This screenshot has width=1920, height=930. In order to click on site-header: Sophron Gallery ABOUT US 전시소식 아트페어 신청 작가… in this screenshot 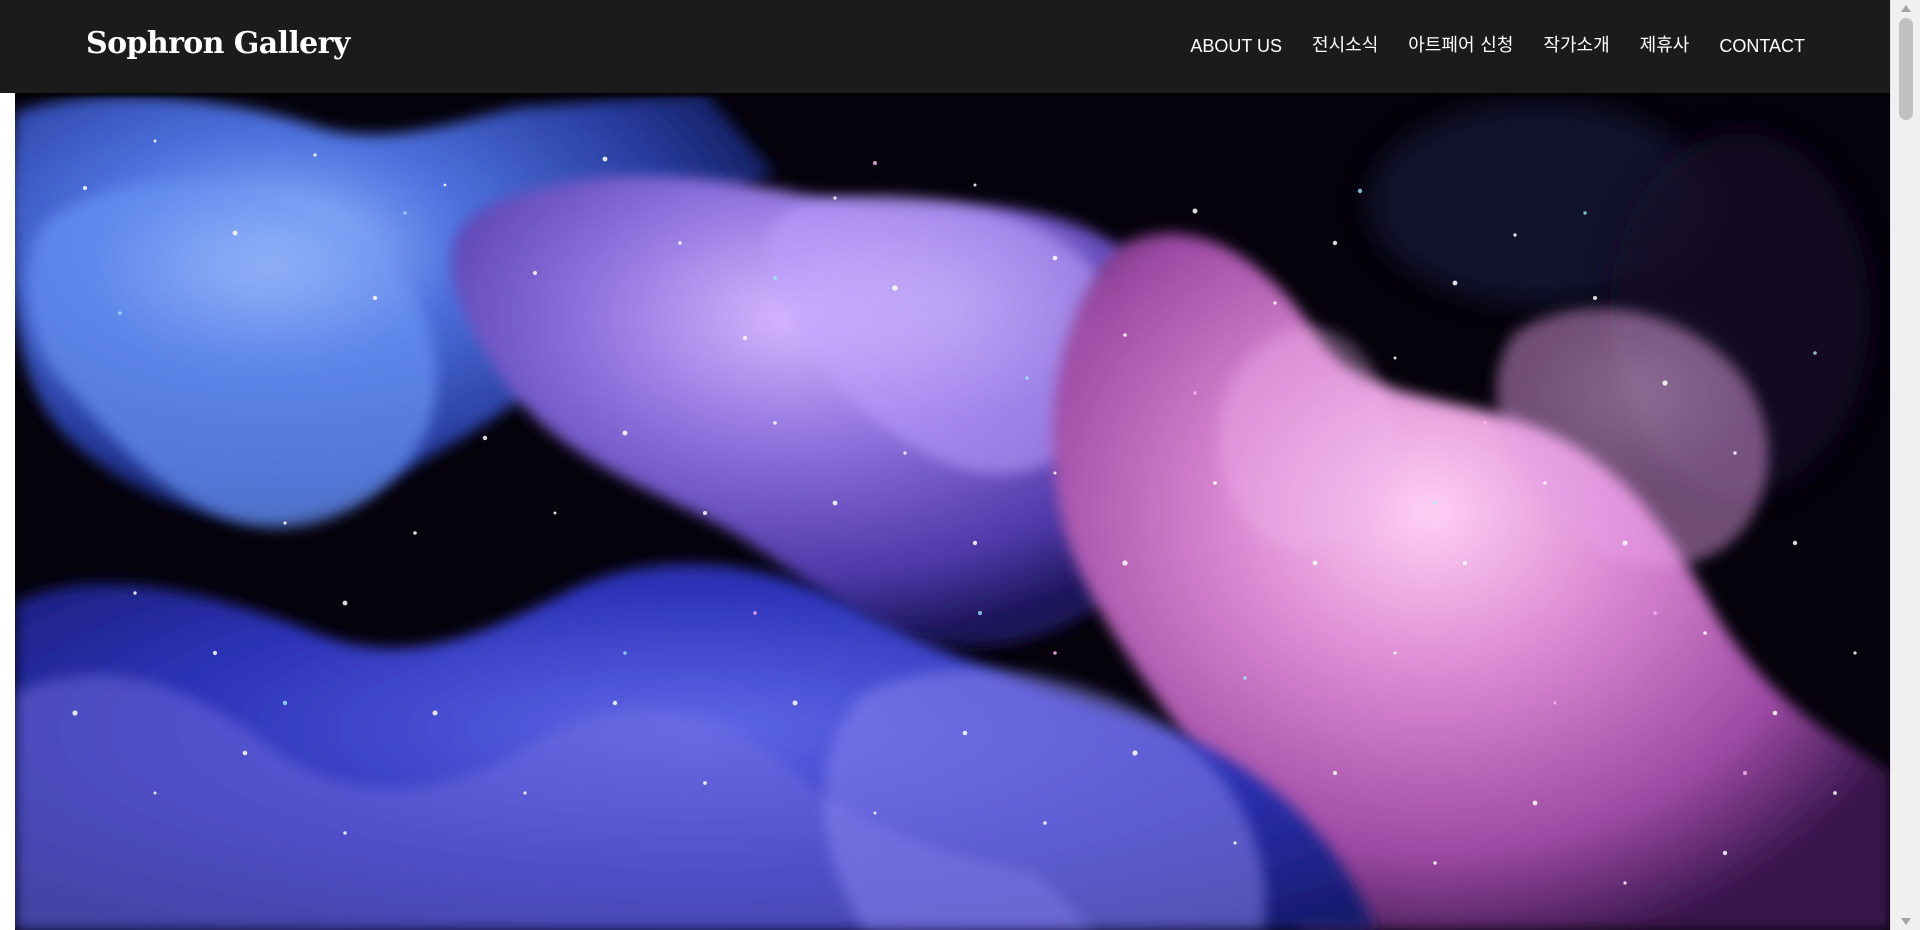, I will do `click(945, 46)`.